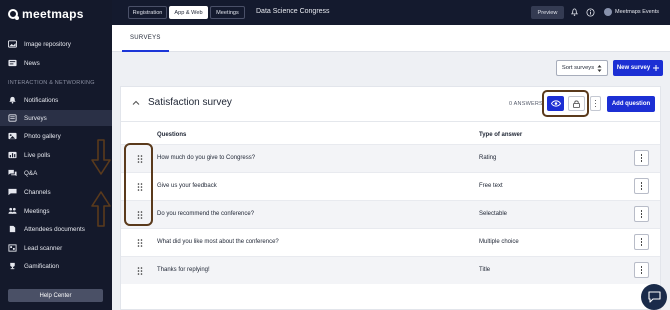  Describe the element at coordinates (390, 186) in the screenshot. I see `table-row: Give us your feedback Free text` at that location.